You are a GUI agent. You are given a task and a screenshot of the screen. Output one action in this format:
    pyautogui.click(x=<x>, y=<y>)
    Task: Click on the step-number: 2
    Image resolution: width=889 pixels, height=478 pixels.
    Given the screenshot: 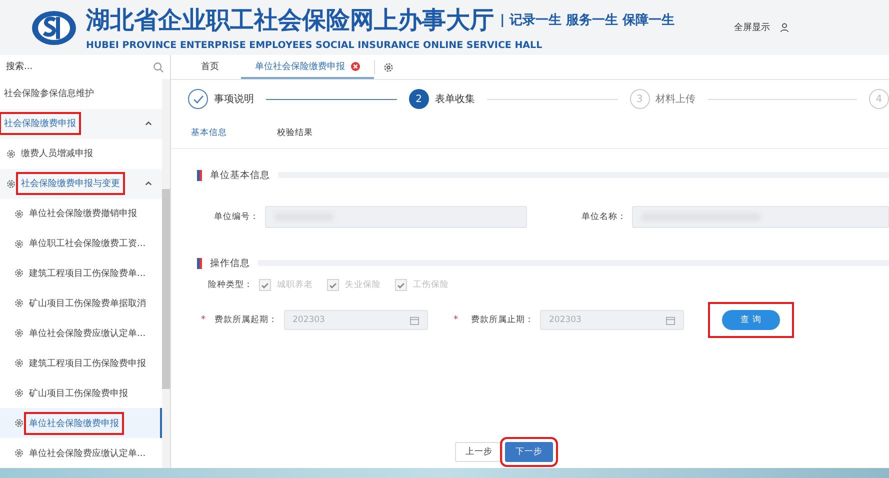 What is the action you would take?
    pyautogui.click(x=418, y=99)
    